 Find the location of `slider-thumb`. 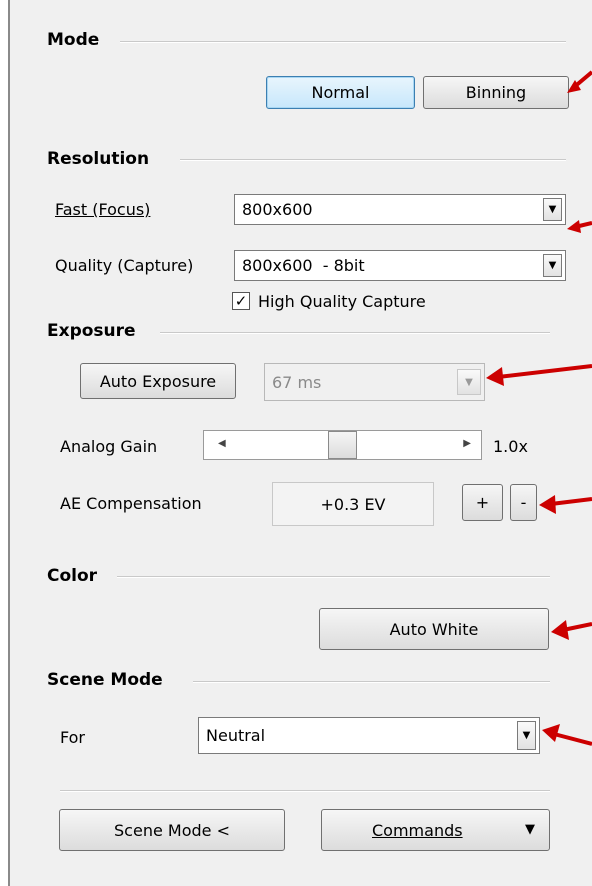

slider-thumb is located at coordinates (342, 445).